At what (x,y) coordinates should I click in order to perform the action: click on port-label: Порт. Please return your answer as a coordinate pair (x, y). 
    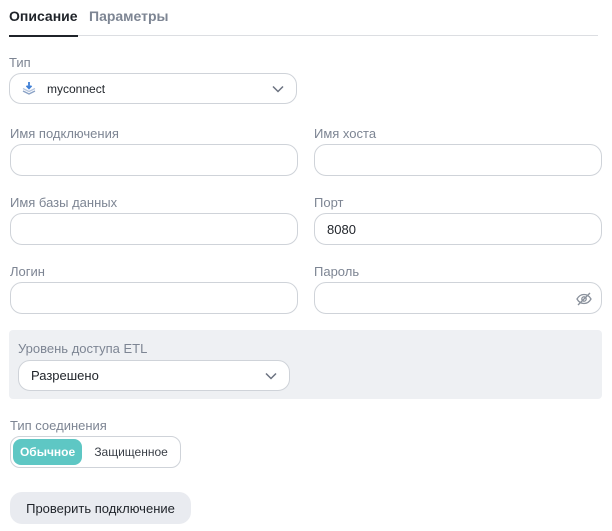
    Looking at the image, I should click on (329, 202).